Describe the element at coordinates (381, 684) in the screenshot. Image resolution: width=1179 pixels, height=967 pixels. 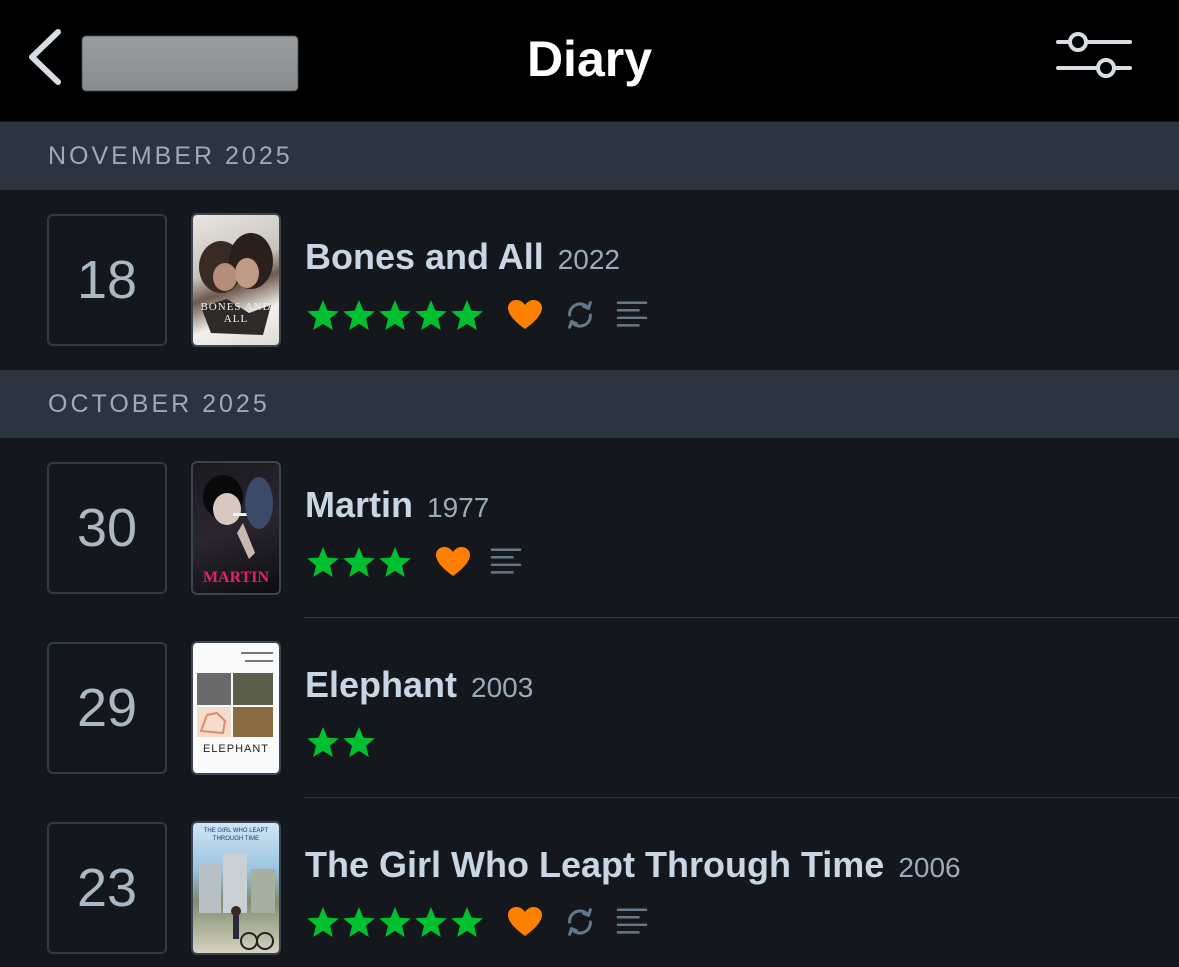
I see `film-title: Elephant` at that location.